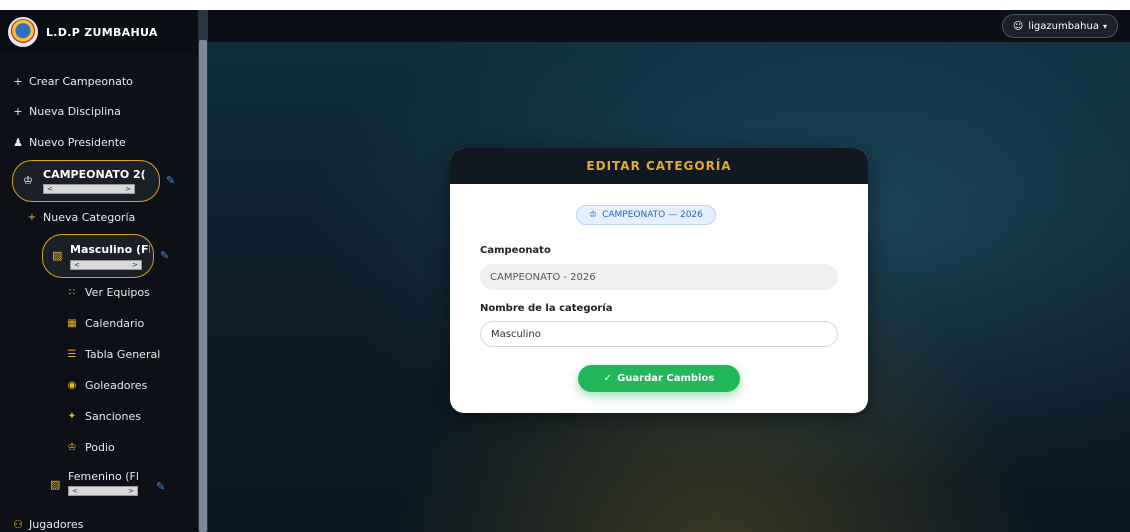 The height and width of the screenshot is (532, 1130). What do you see at coordinates (608, 378) in the screenshot?
I see `check-icon: ✓` at bounding box center [608, 378].